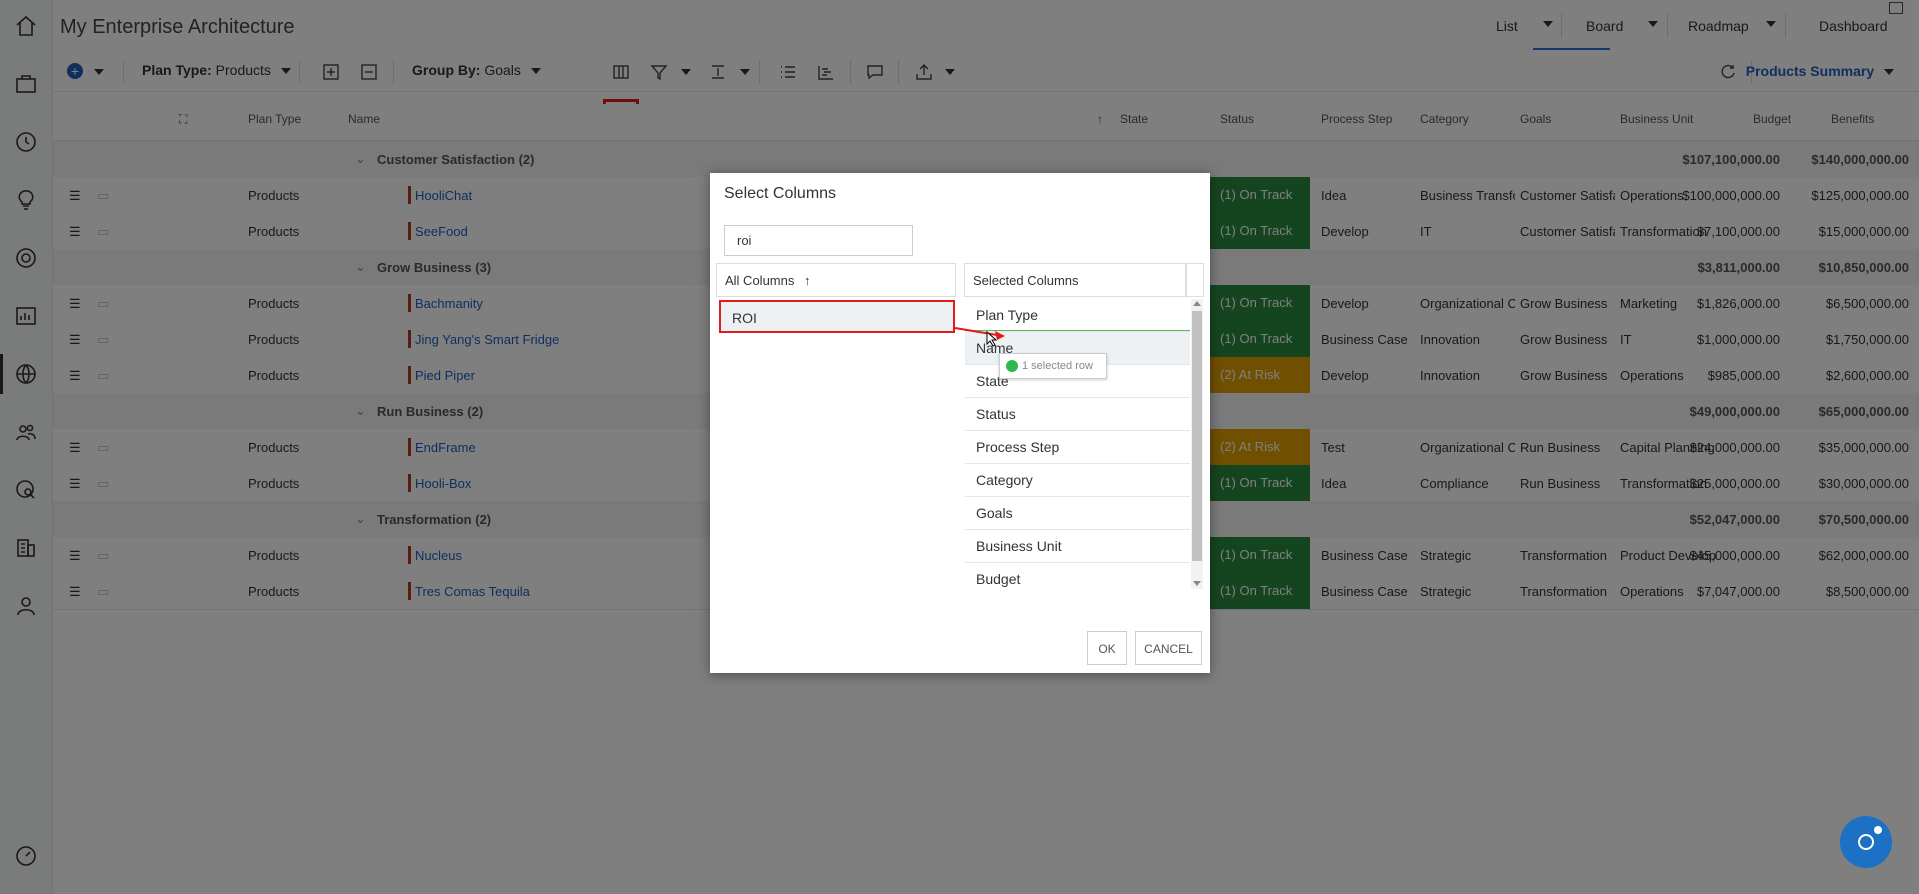  I want to click on drag-tooltip: 1 selected row, so click(1053, 366).